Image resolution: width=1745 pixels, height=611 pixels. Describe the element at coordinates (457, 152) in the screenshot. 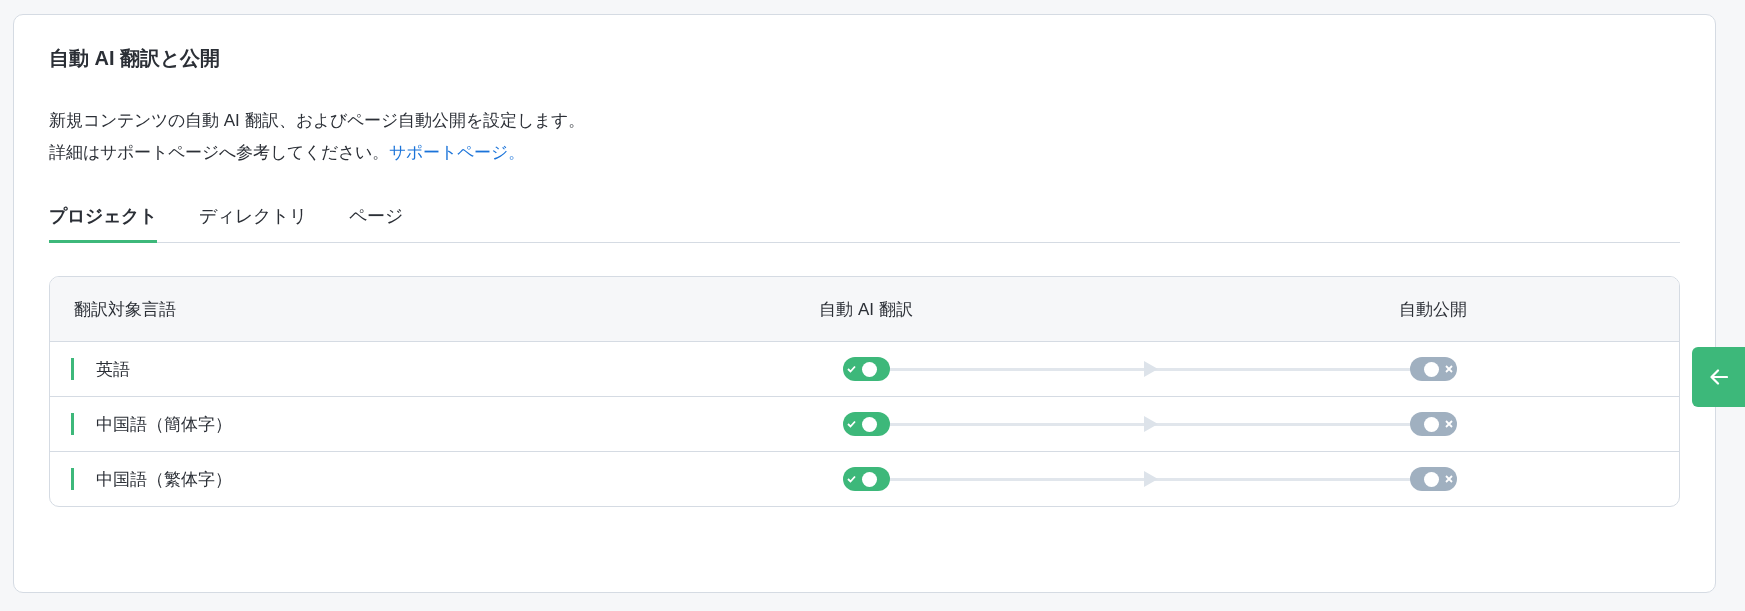

I see `support-link: サポートページ。` at that location.